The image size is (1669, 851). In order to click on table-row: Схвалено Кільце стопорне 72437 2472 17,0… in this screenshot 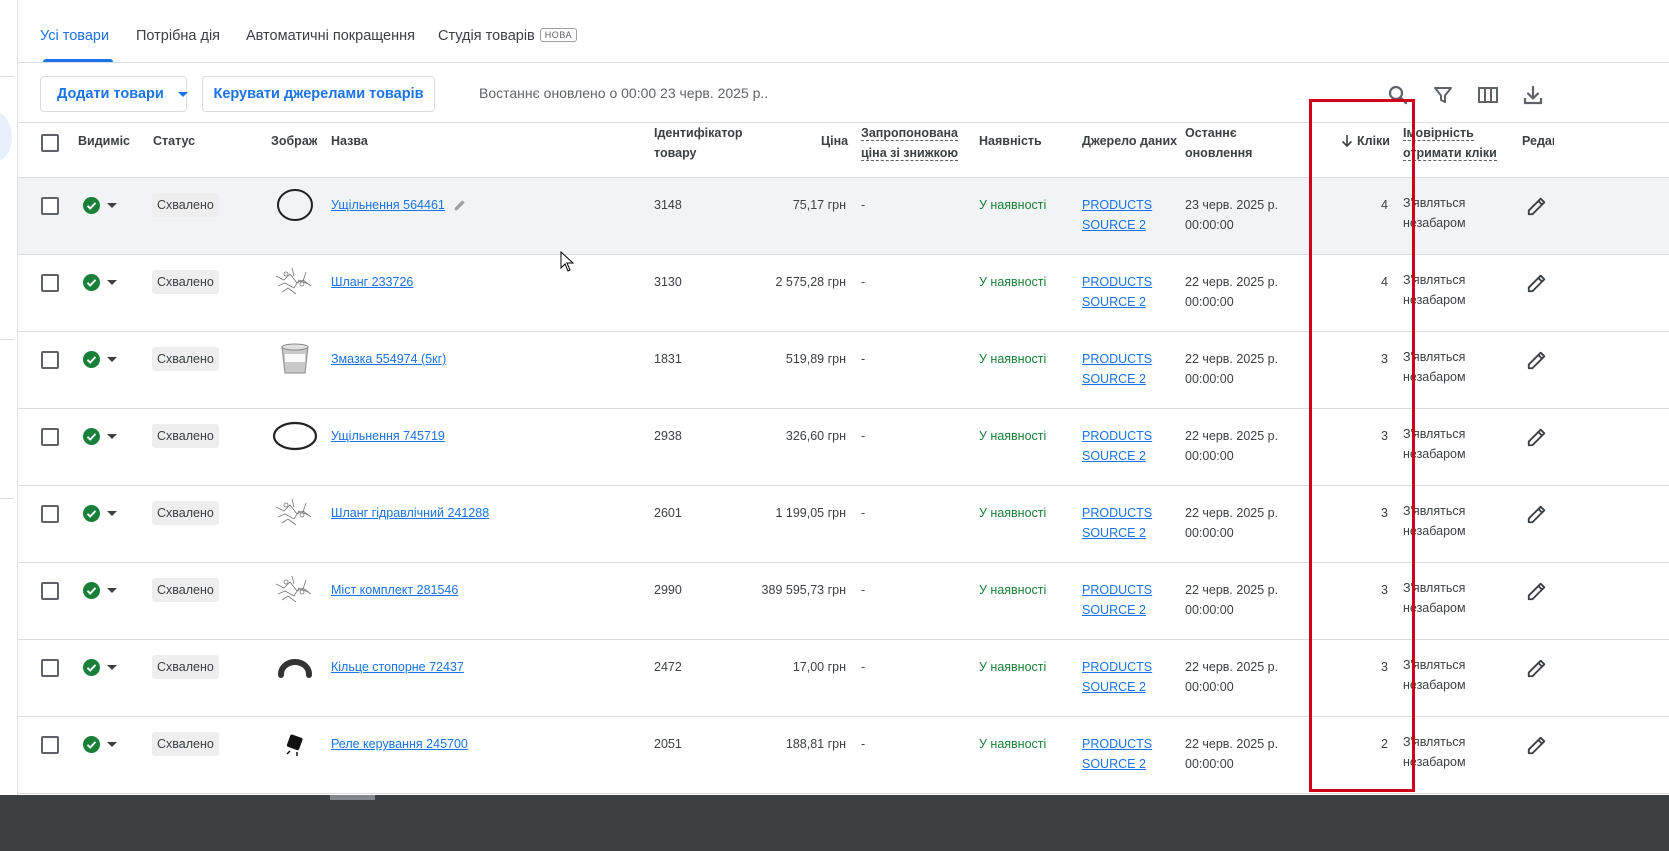, I will do `click(843, 678)`.